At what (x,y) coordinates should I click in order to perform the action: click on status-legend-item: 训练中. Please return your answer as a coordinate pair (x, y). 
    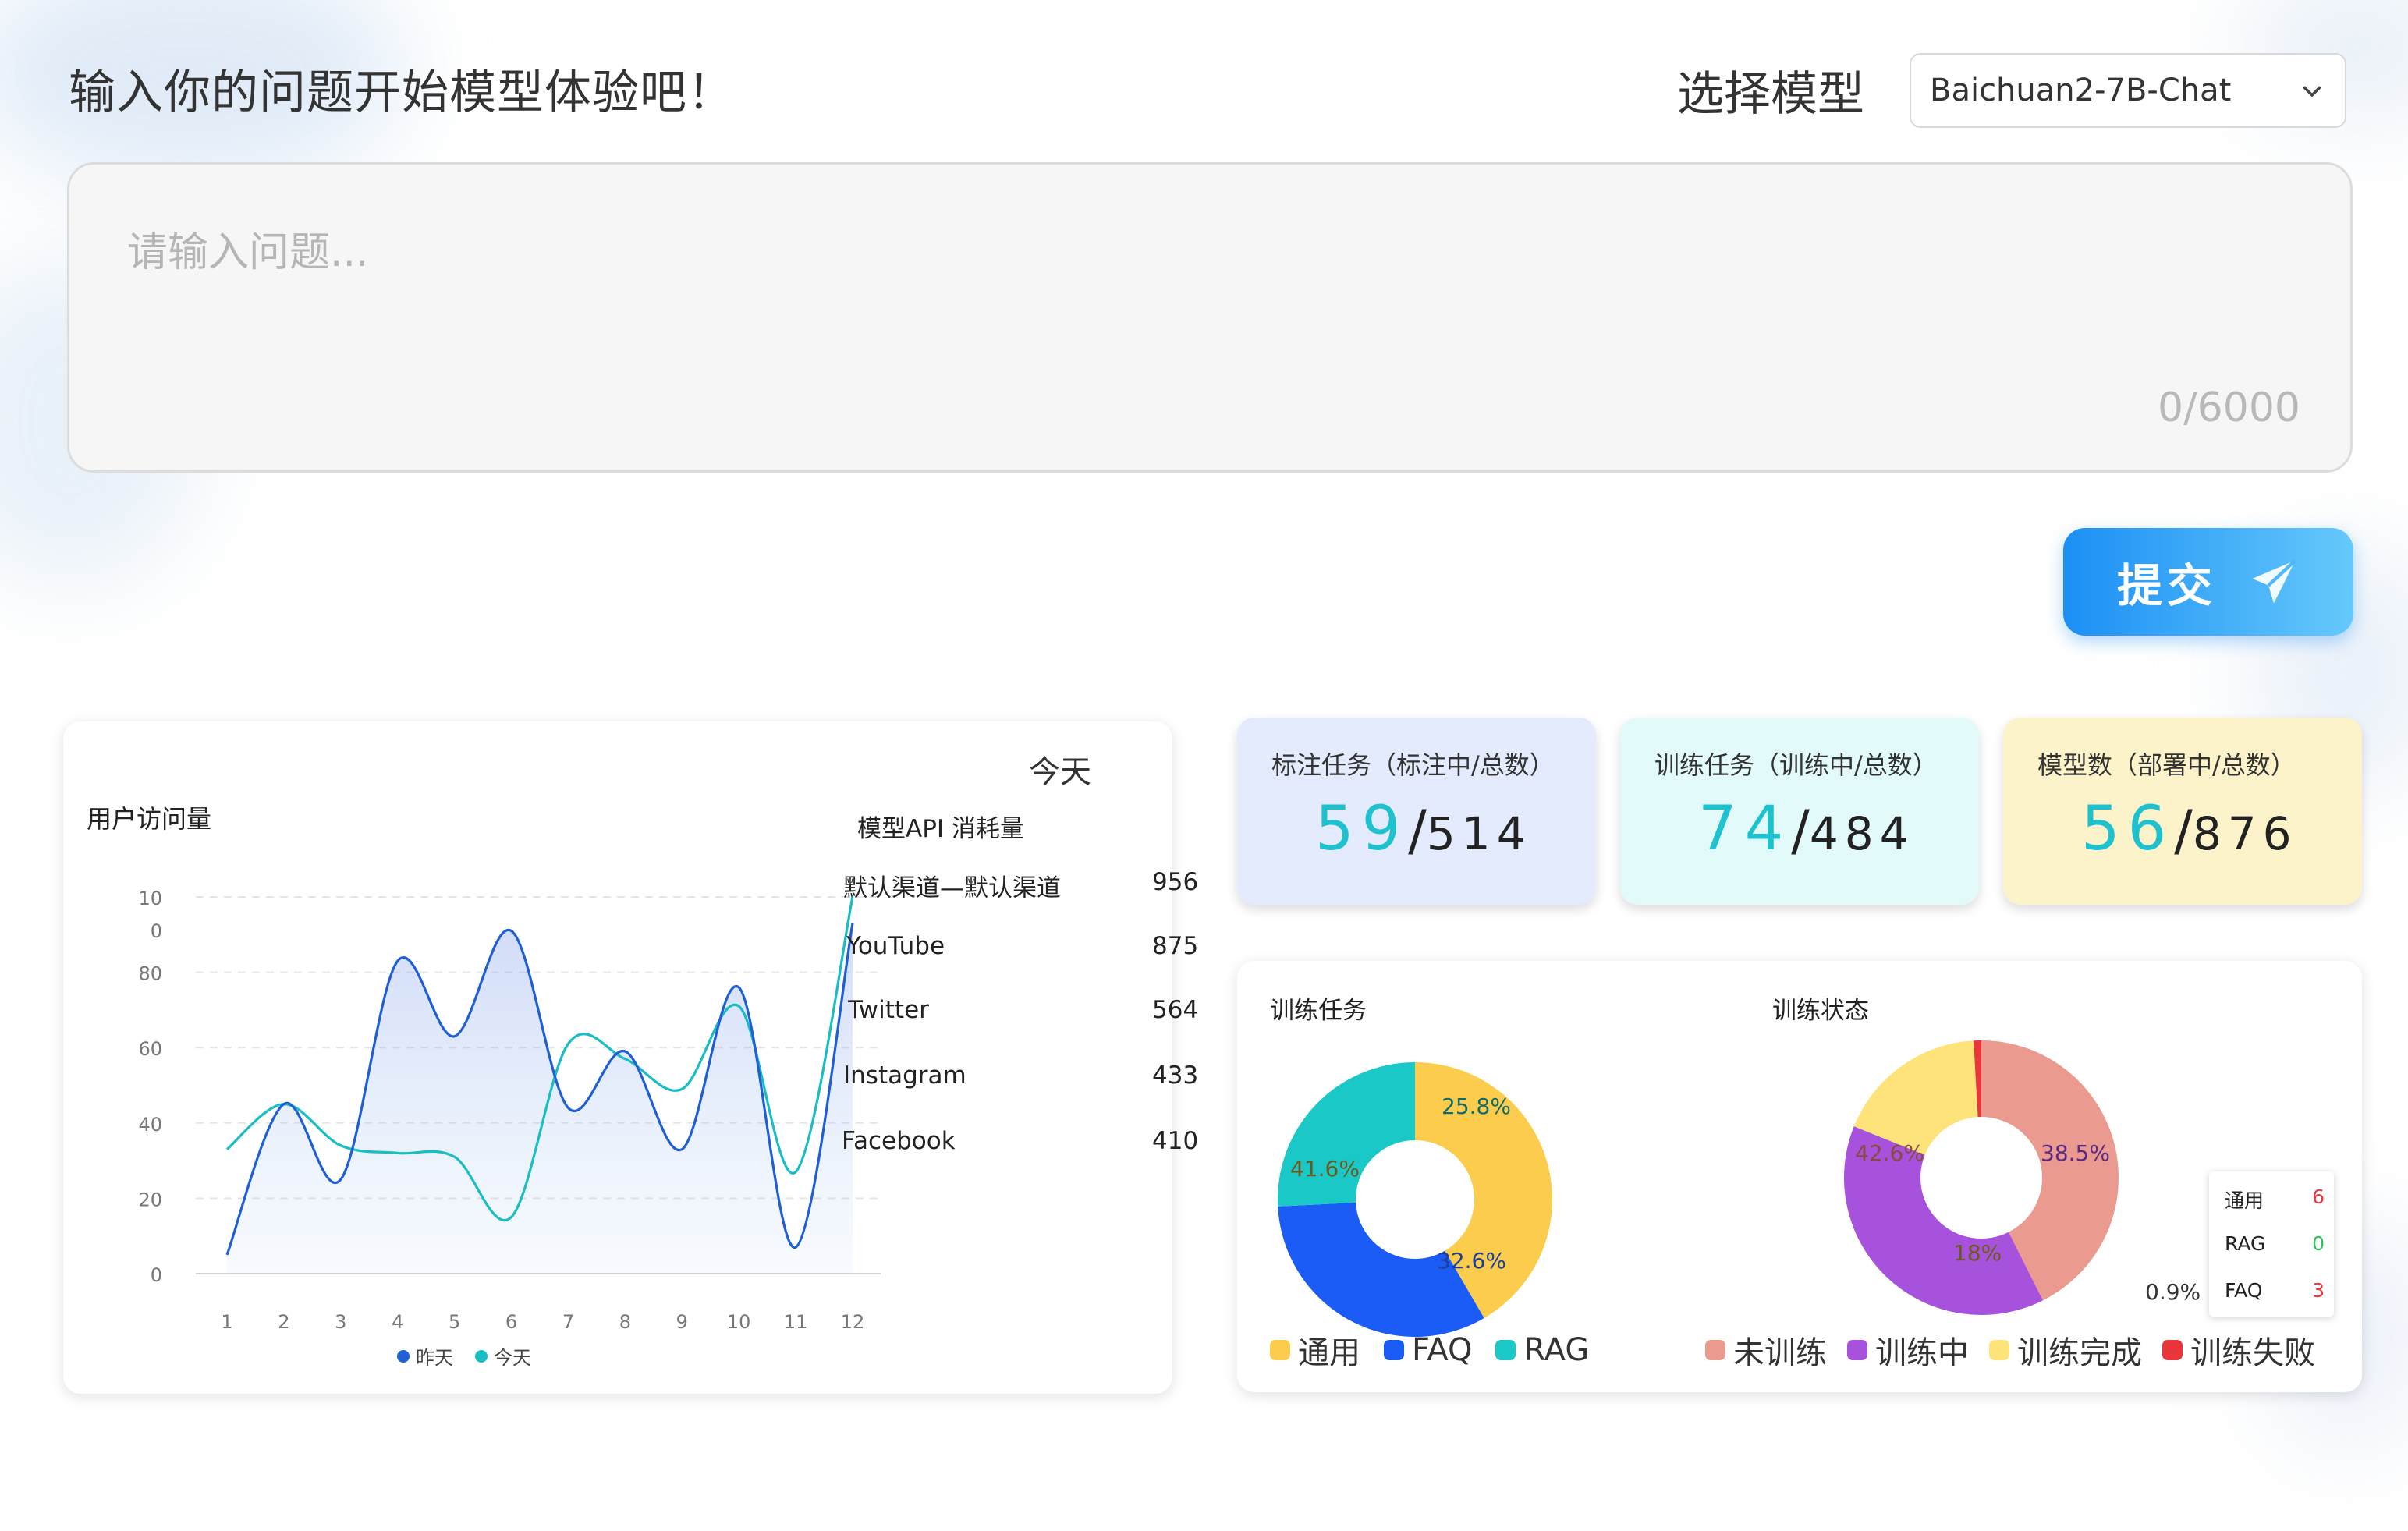
    Looking at the image, I should click on (1908, 1350).